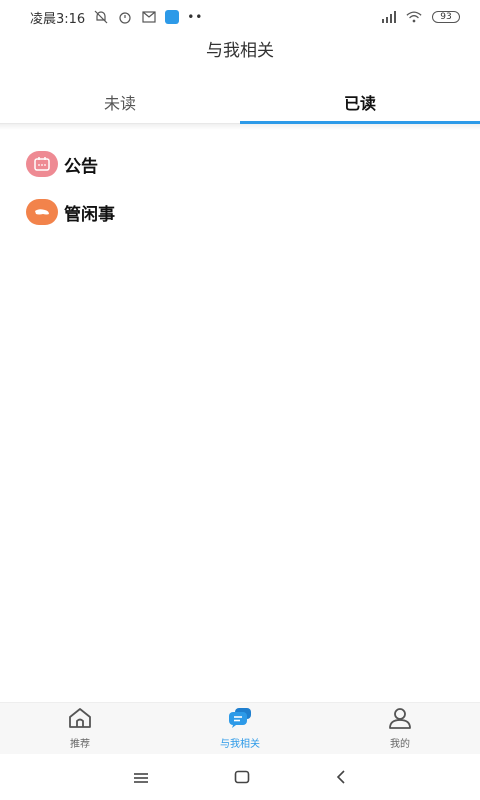 This screenshot has width=480, height=800. What do you see at coordinates (400, 720) in the screenshot?
I see `user-icon` at bounding box center [400, 720].